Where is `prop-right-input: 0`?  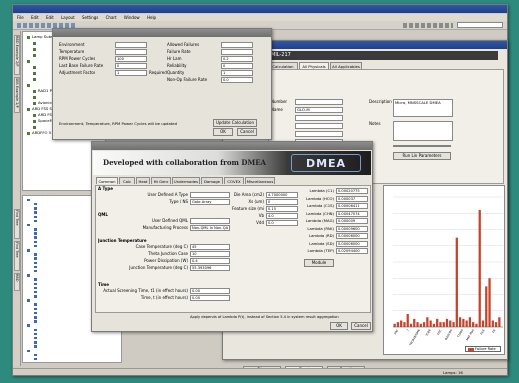 prop-right-input: 0 is located at coordinates (237, 66).